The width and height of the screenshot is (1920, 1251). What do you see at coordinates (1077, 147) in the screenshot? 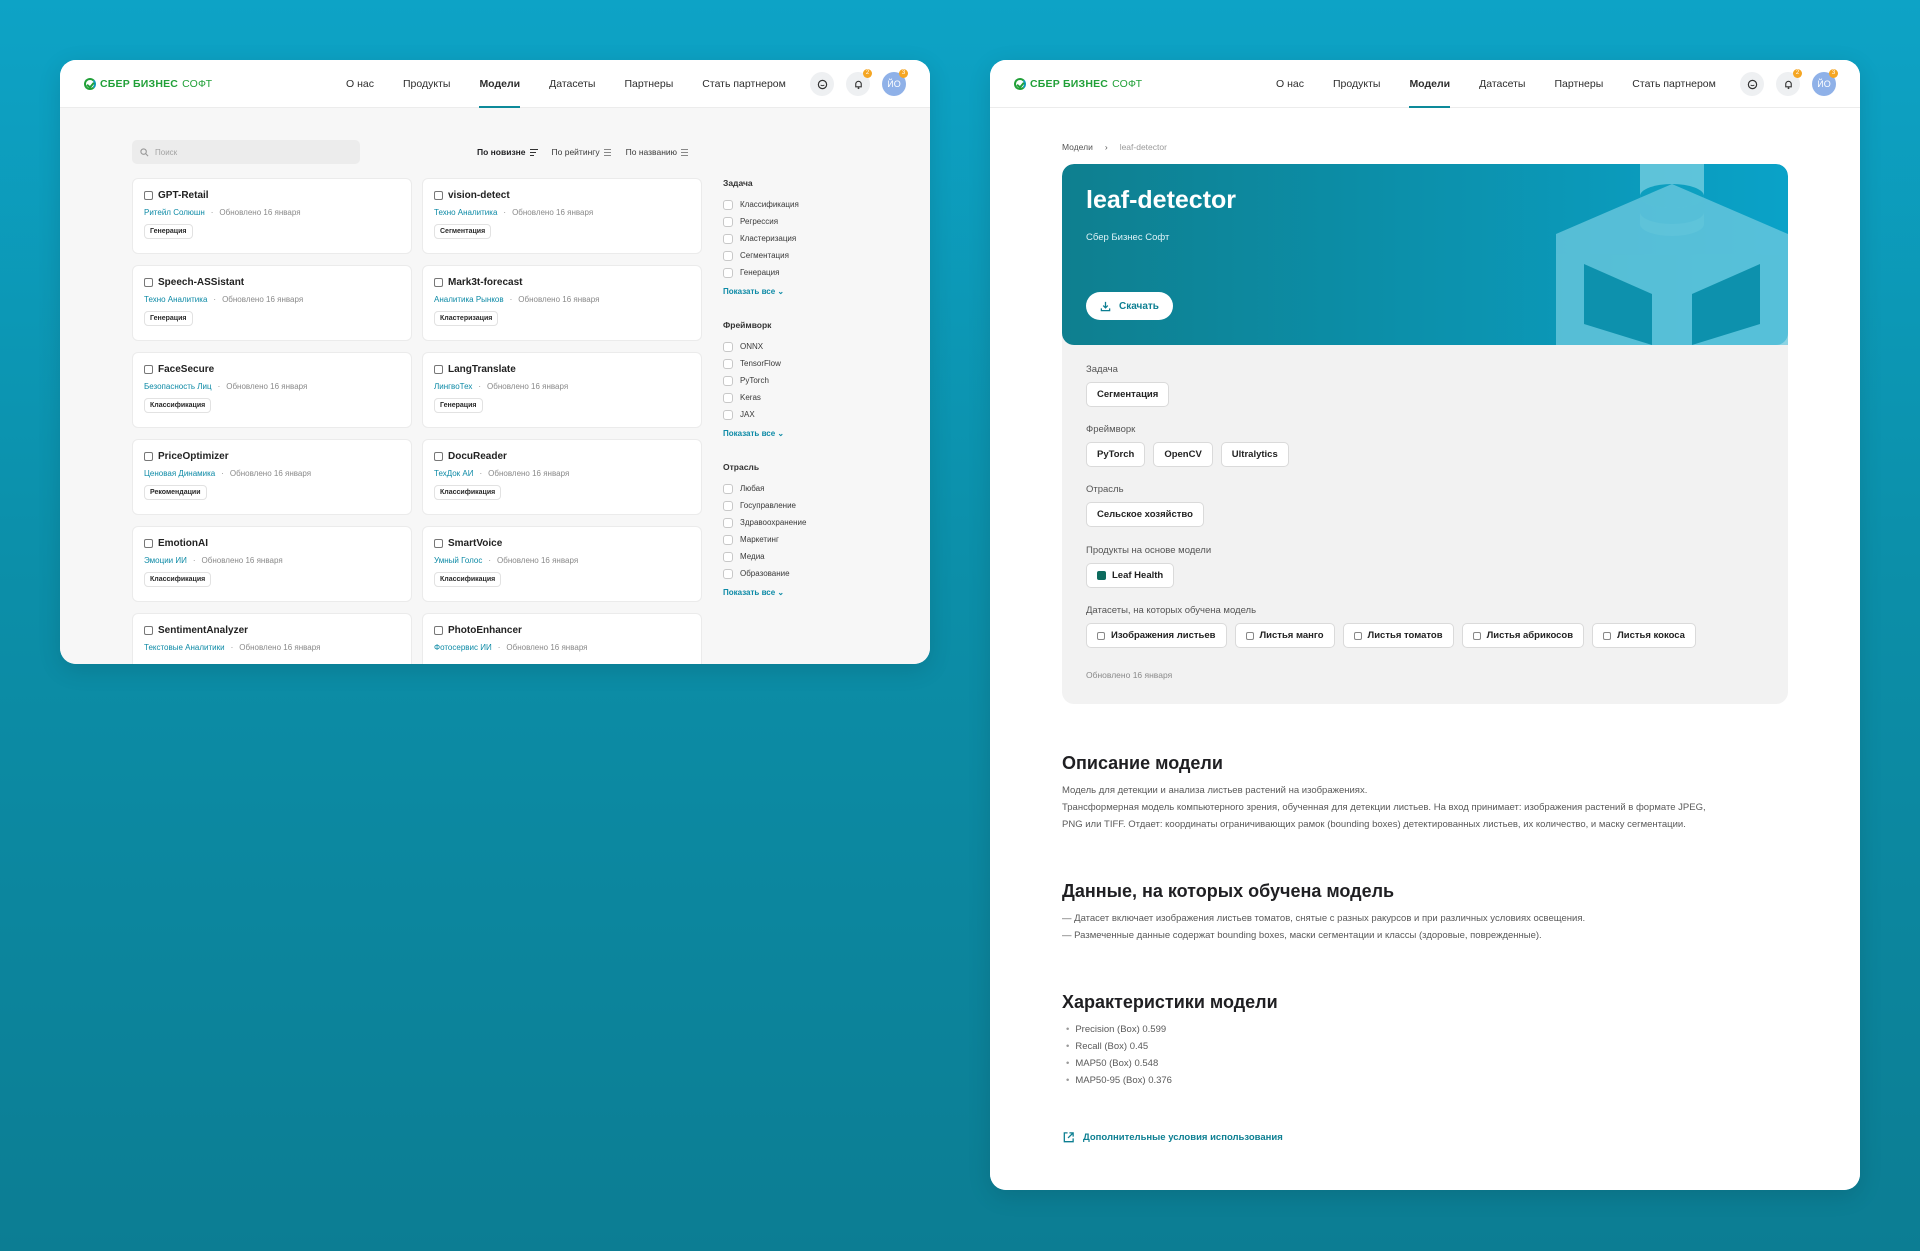
I see `breadcrumb-models: Модели` at bounding box center [1077, 147].